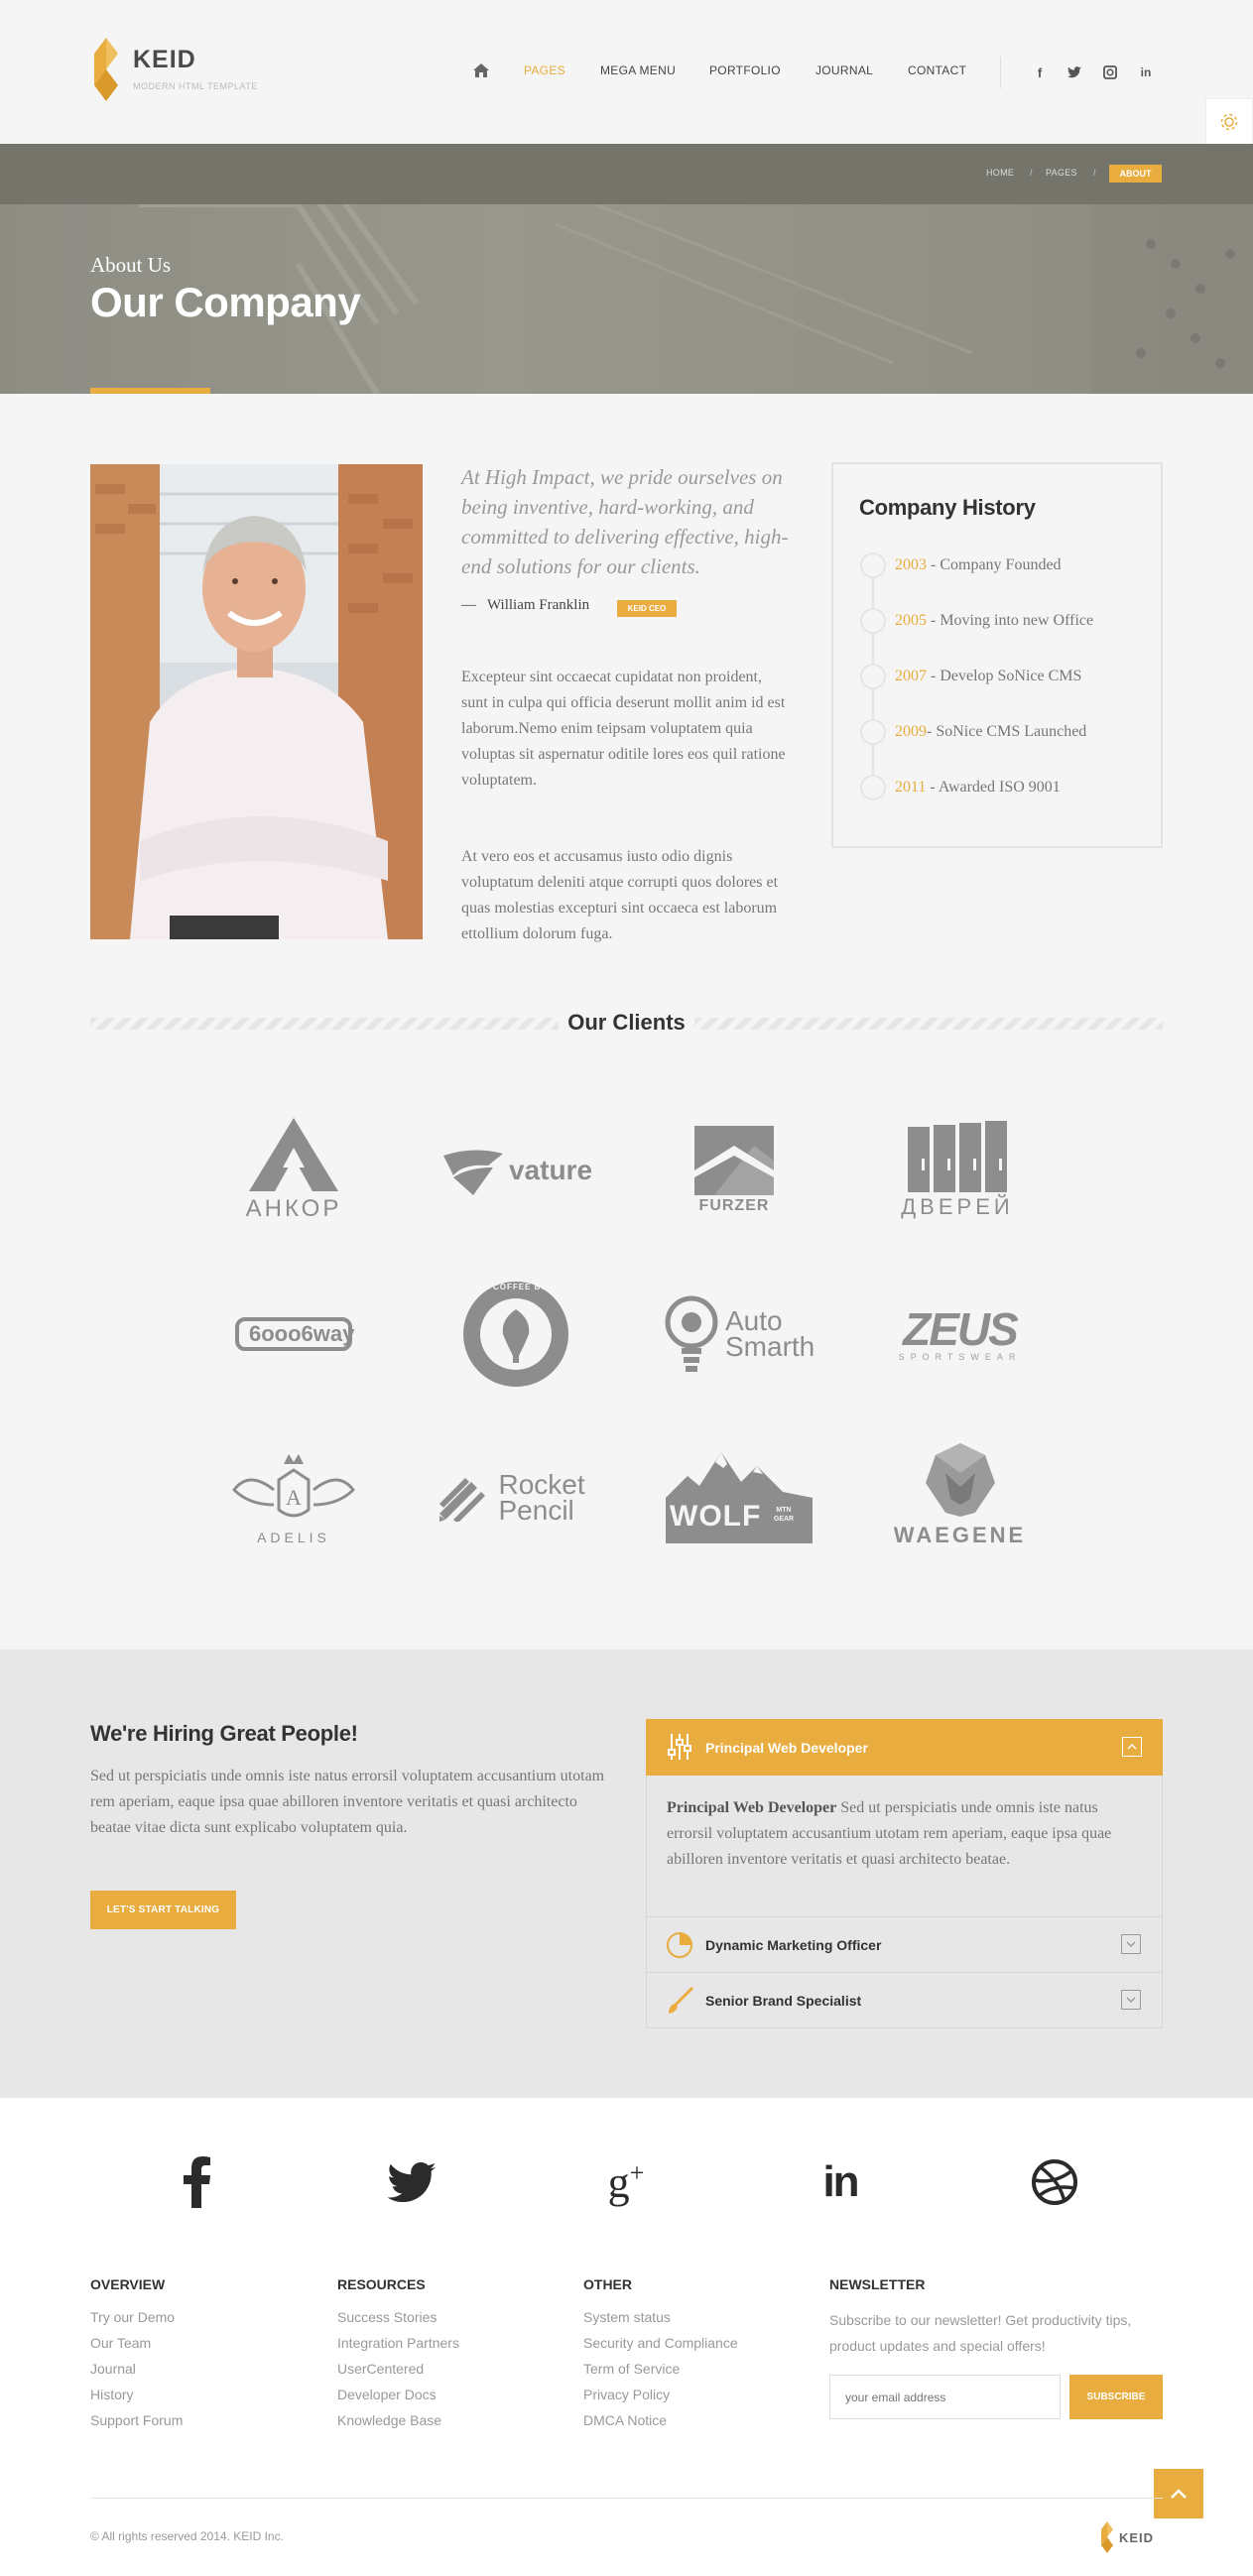 This screenshot has height=2576, width=1253. What do you see at coordinates (961, 1329) in the screenshot?
I see `client-name: ZEUS` at bounding box center [961, 1329].